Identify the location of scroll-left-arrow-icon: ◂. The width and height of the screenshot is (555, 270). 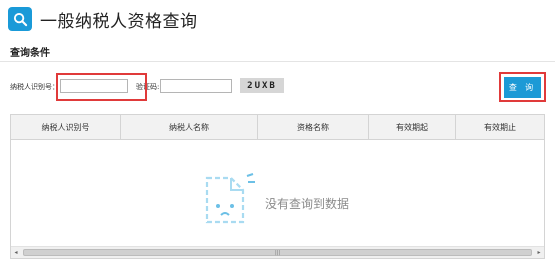
(16, 252).